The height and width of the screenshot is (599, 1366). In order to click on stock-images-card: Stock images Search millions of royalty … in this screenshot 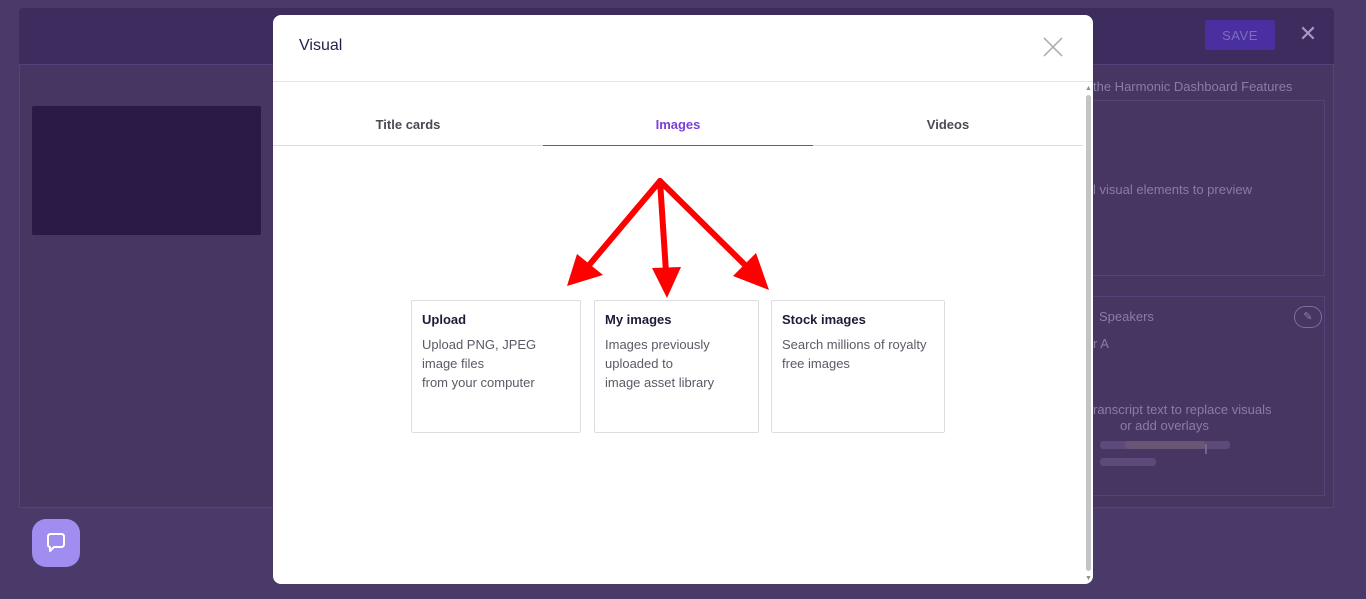, I will do `click(858, 366)`.